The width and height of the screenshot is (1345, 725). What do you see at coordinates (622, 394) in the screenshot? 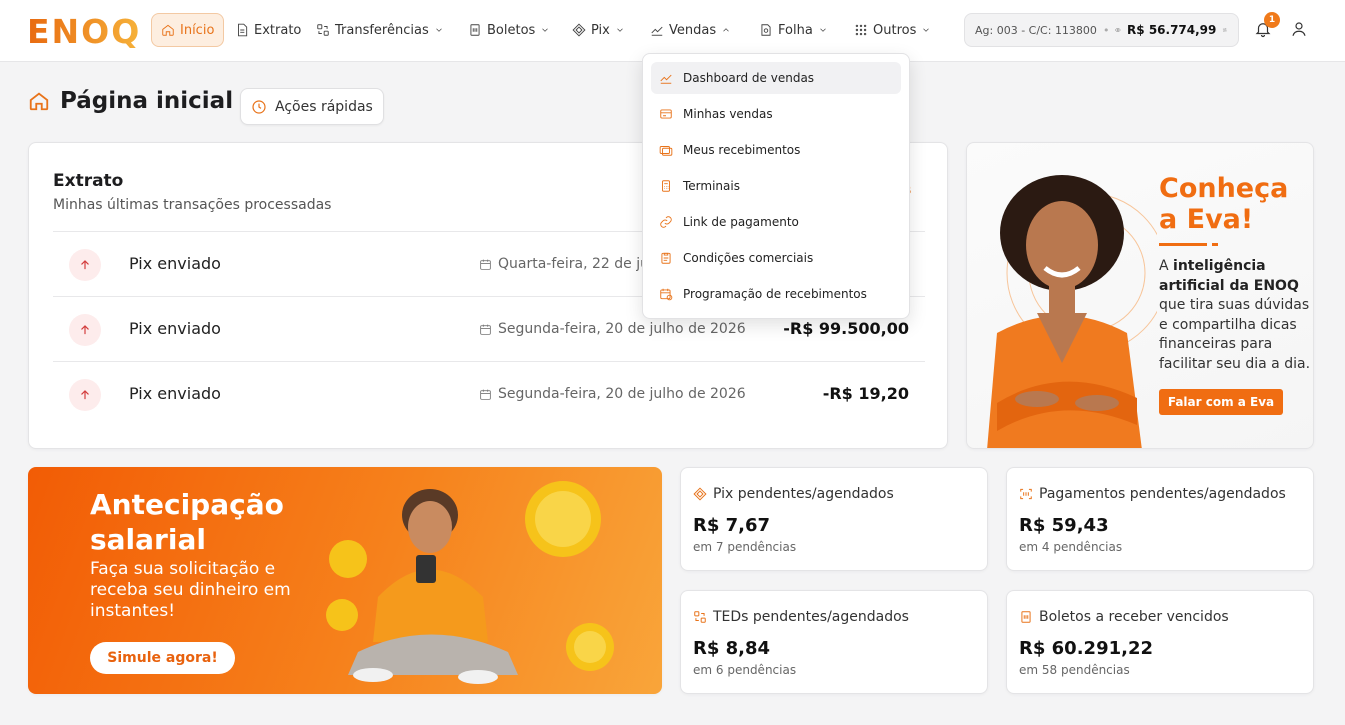
I see `transaction-date-text: Segunda-feira, 20 de julho de 2026` at bounding box center [622, 394].